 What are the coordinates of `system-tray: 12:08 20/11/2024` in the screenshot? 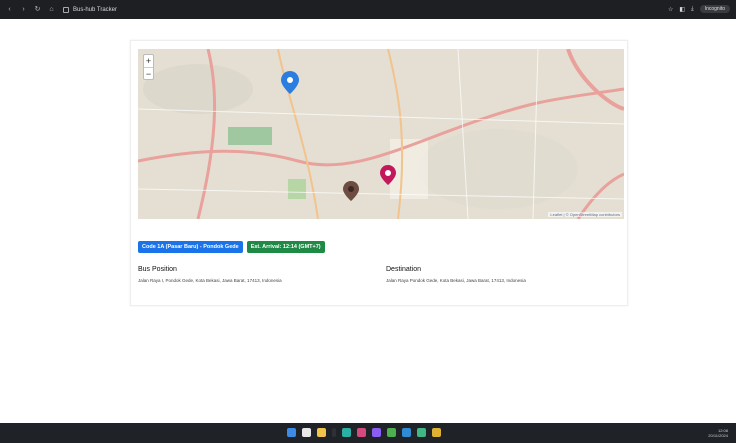 It's located at (718, 433).